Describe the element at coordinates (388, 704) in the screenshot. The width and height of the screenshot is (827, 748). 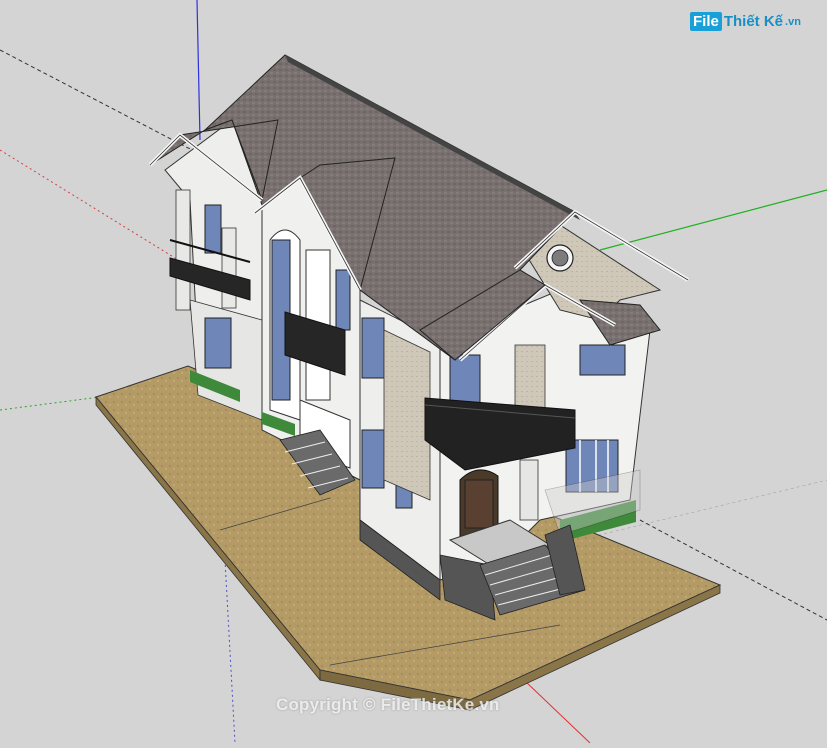
I see `copyright-watermark: Copyright © FileThietKe.vn` at that location.